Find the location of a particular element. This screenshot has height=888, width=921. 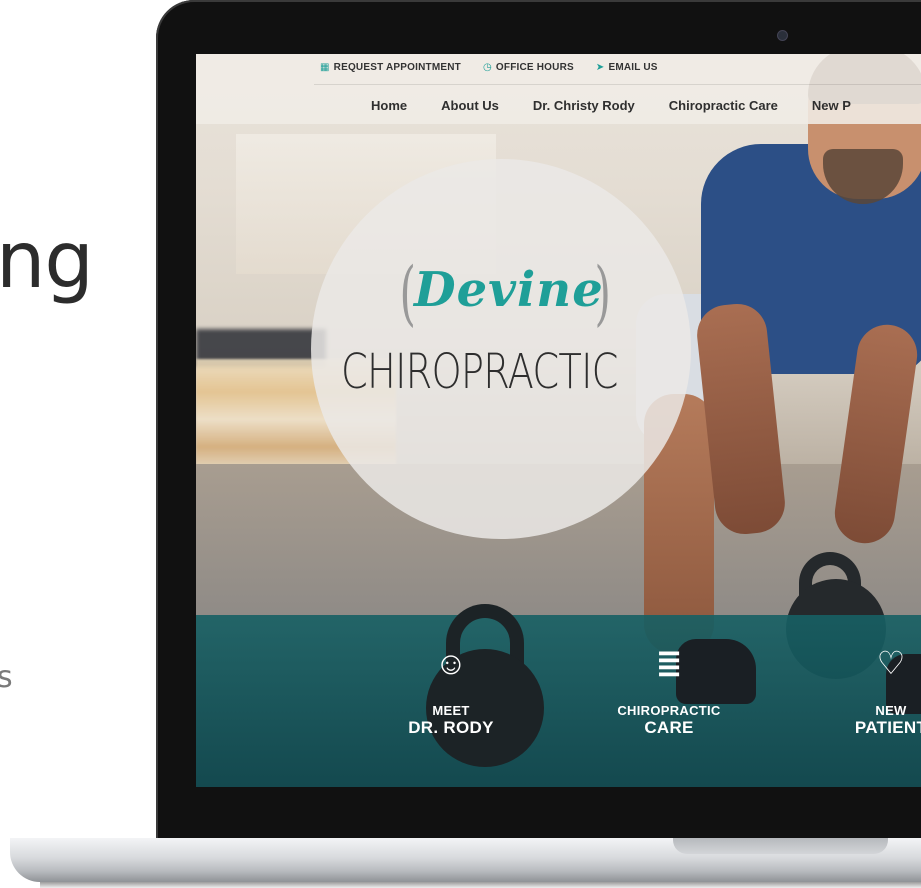

cta-line1: MEET is located at coordinates (451, 710).